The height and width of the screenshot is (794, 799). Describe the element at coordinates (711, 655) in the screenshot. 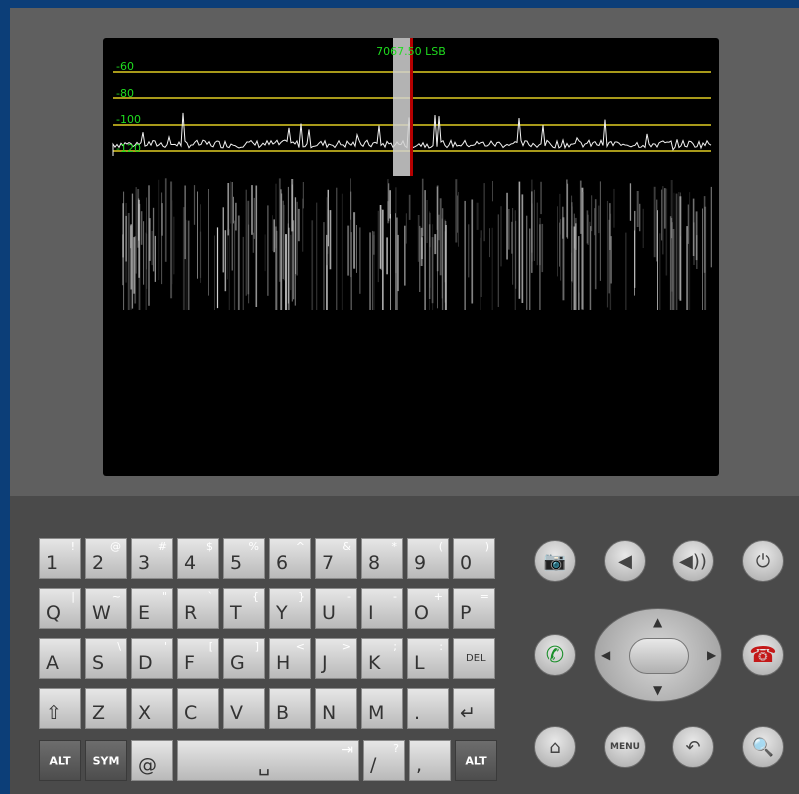

I see `dpad-right-icon: ▶` at that location.